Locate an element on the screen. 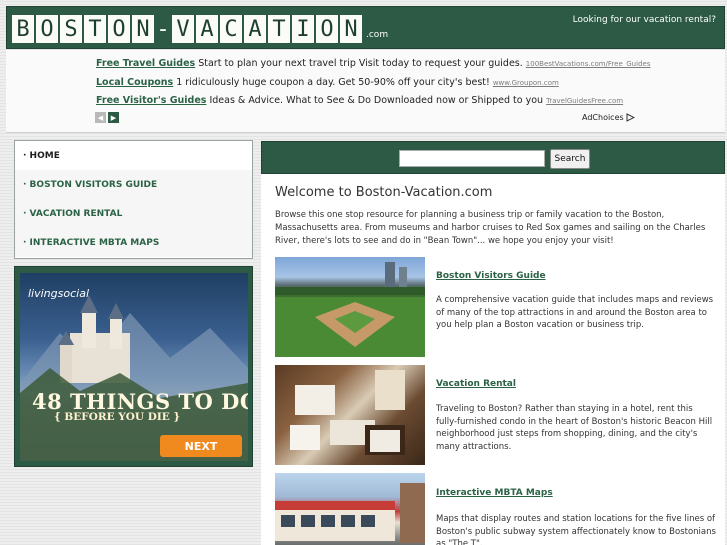  feature-link-mbta-maps: Interactive MBTA Maps is located at coordinates (494, 493).